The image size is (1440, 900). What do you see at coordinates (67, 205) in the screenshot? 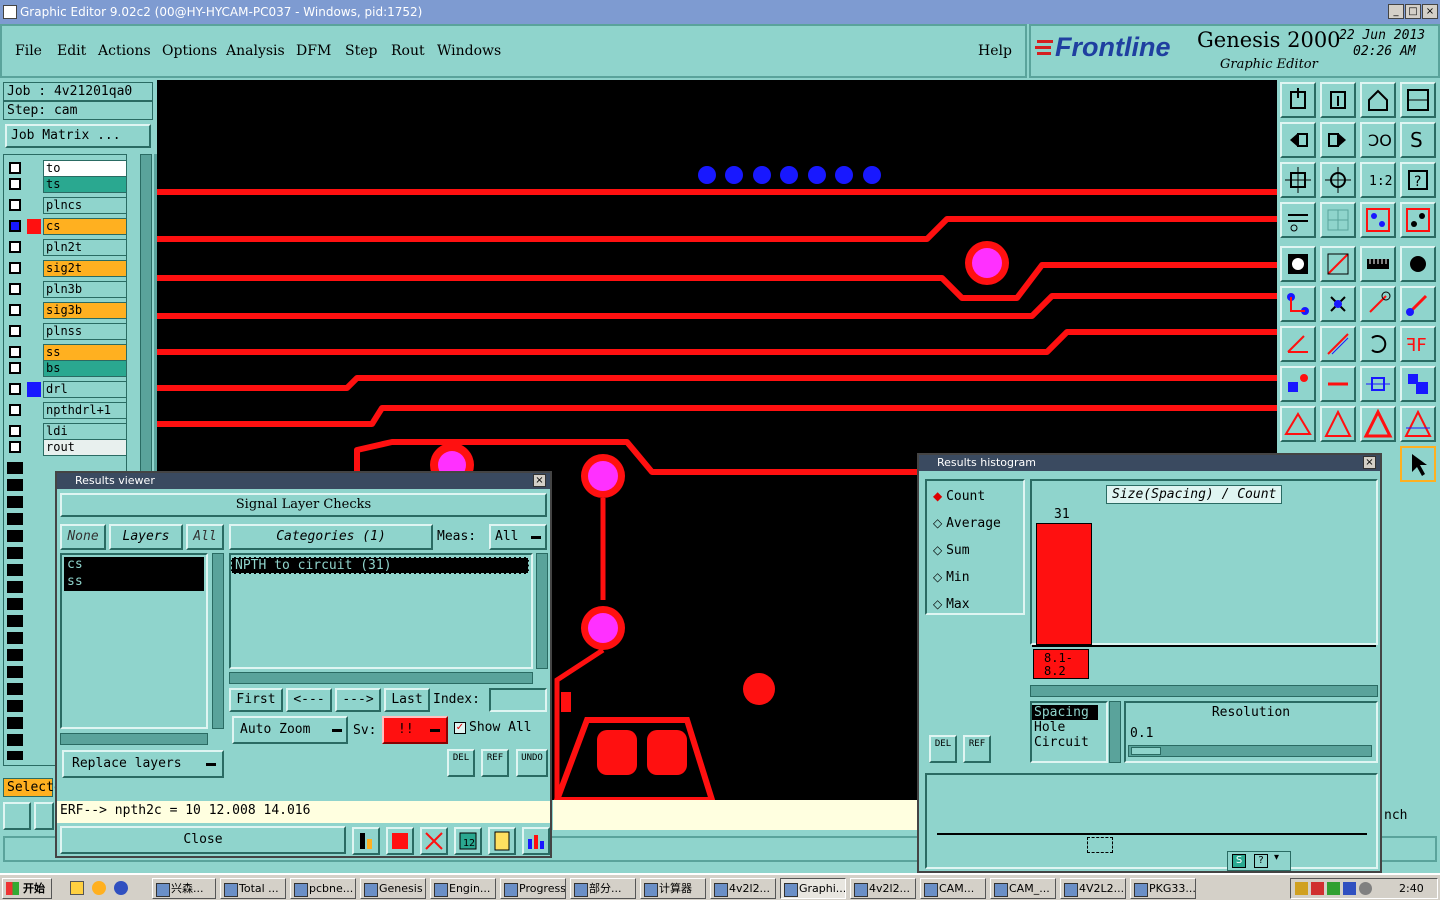
I see `layer-row: plncs` at bounding box center [67, 205].